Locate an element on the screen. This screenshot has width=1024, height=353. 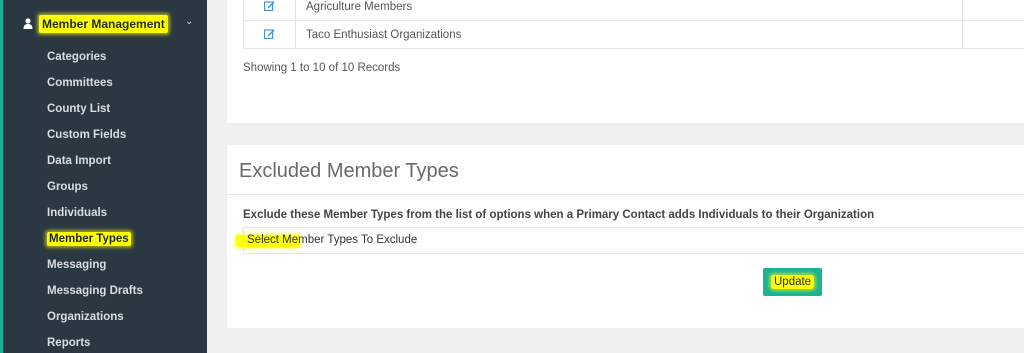
sidebar-item-label: Individuals is located at coordinates (77, 213).